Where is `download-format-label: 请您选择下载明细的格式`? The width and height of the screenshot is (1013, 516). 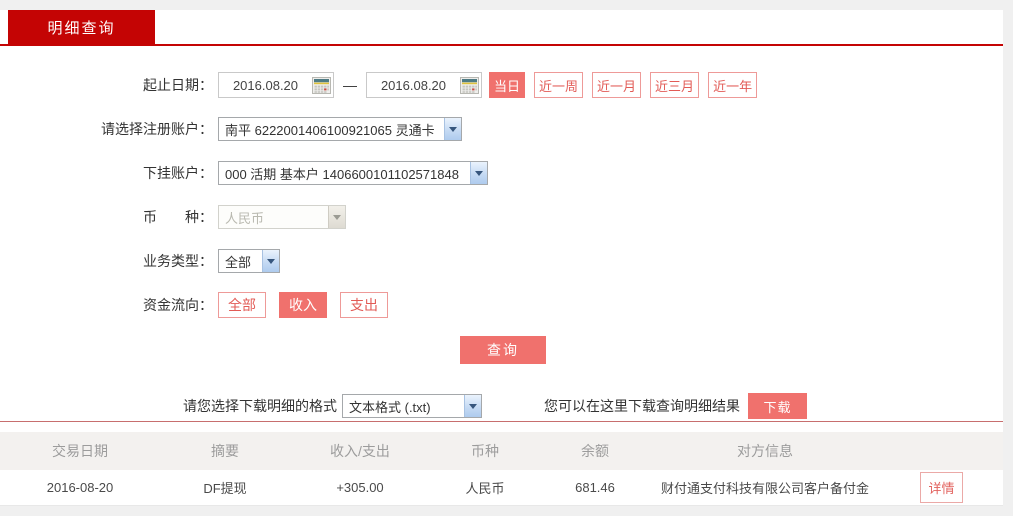 download-format-label: 请您选择下载明细的格式 is located at coordinates (260, 406).